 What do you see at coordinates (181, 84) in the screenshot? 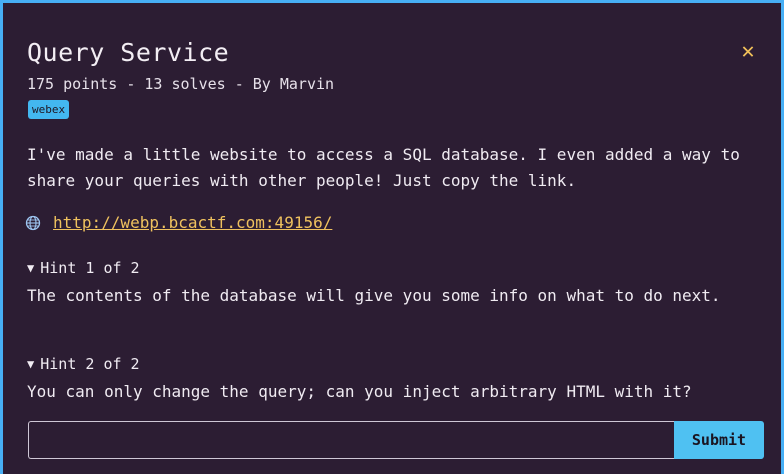
I see `challenge-meta: 175 points - 13 solves - By Marvin` at bounding box center [181, 84].